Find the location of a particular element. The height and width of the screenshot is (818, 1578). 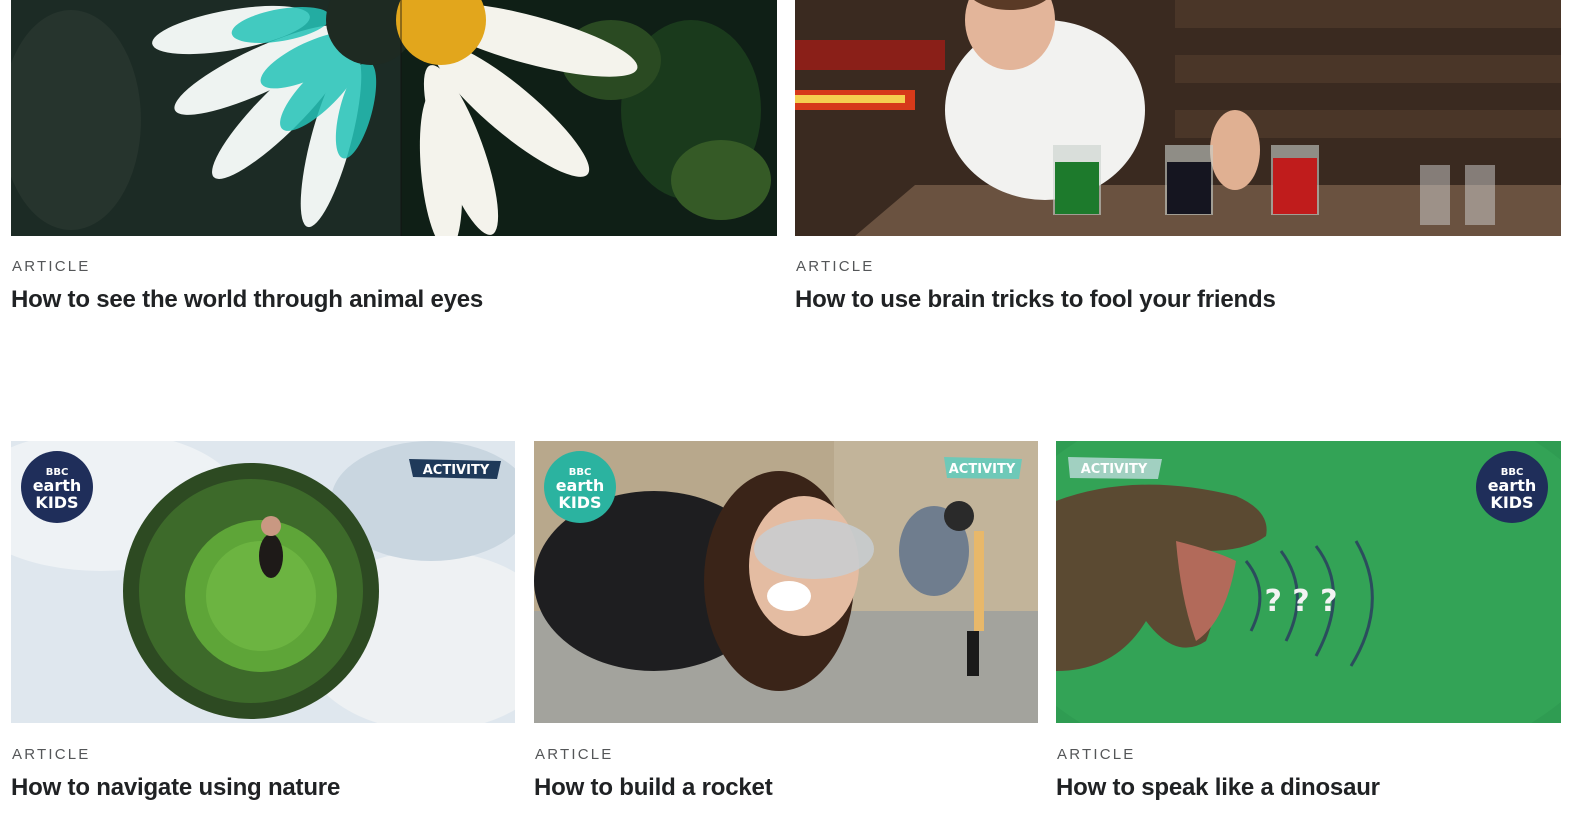

dinosaur-image: ? ? ? ACTIVITY BBC earth KIDS is located at coordinates (1308, 582).